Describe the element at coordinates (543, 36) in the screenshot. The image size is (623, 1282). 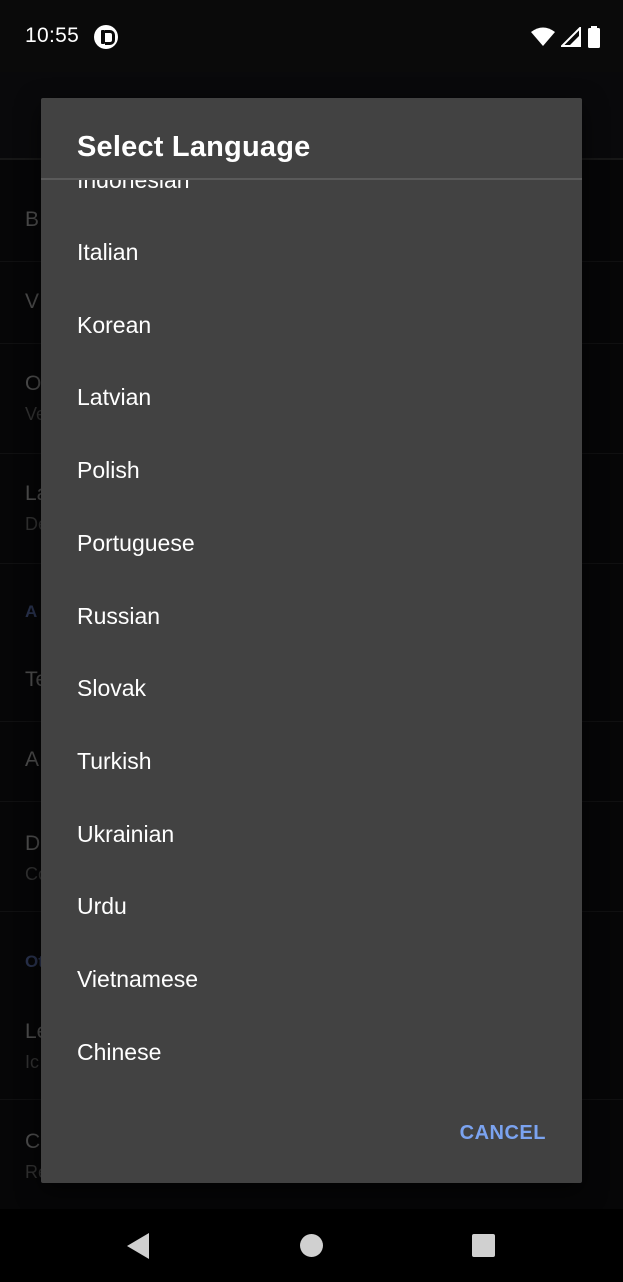
I see `wifi-icon` at that location.